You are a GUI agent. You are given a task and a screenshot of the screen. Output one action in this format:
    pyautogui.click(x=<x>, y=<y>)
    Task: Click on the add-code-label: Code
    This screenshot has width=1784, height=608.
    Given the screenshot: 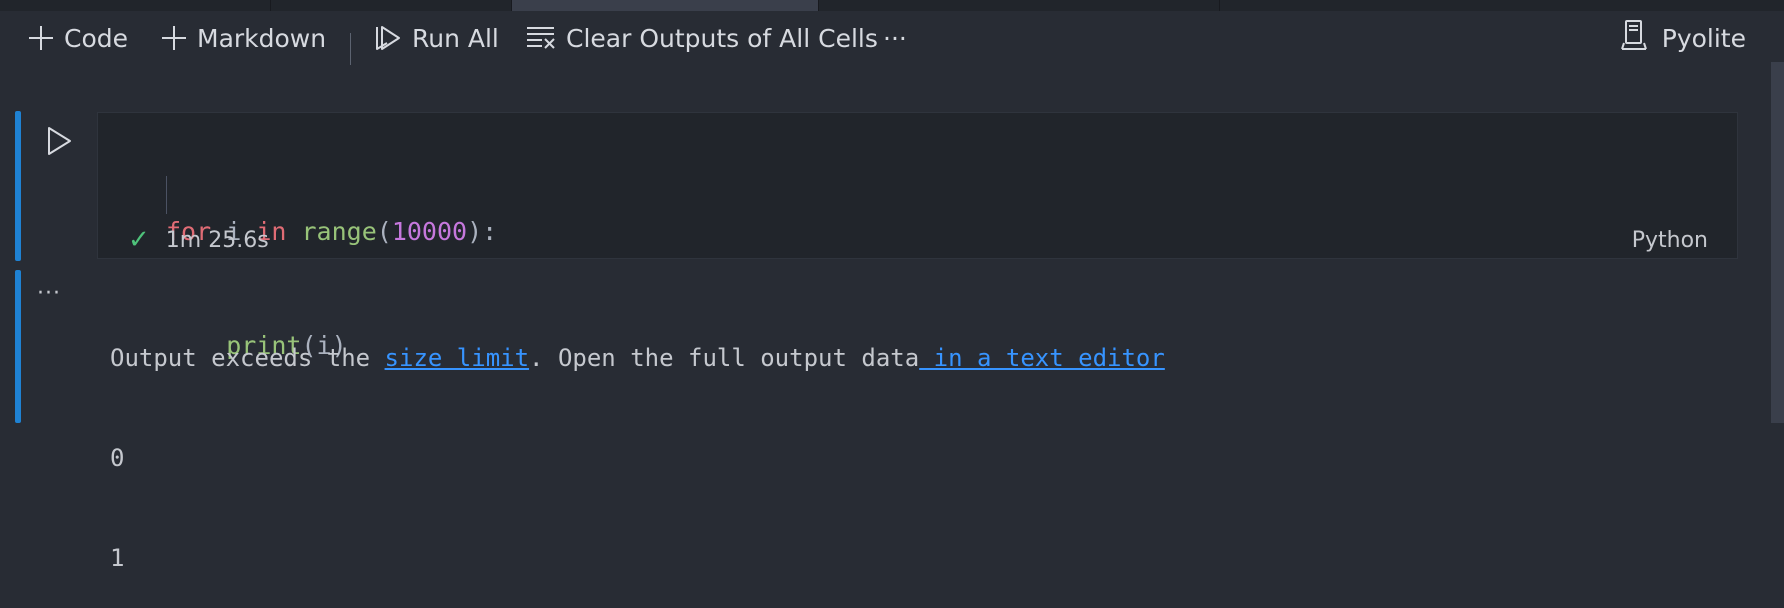 What is the action you would take?
    pyautogui.click(x=96, y=38)
    